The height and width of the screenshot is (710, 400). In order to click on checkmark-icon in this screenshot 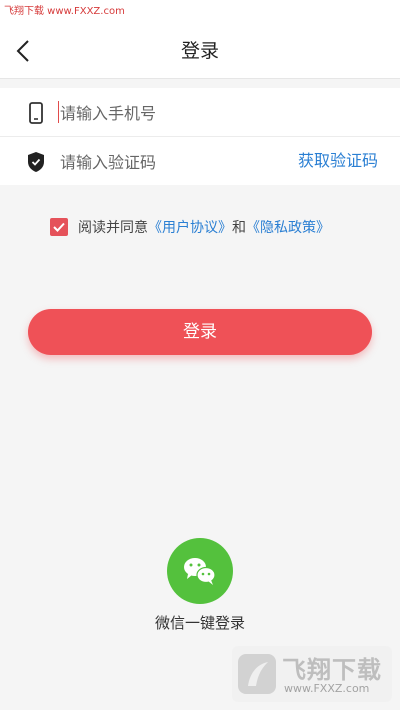, I will do `click(59, 227)`.